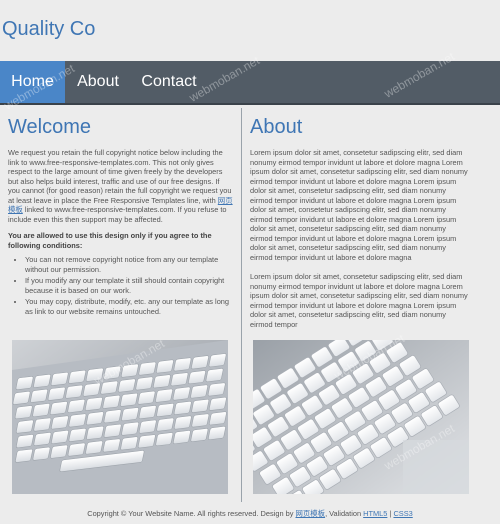 Image resolution: width=500 pixels, height=524 pixels. Describe the element at coordinates (276, 127) in the screenshot. I see `about-heading: About` at that location.